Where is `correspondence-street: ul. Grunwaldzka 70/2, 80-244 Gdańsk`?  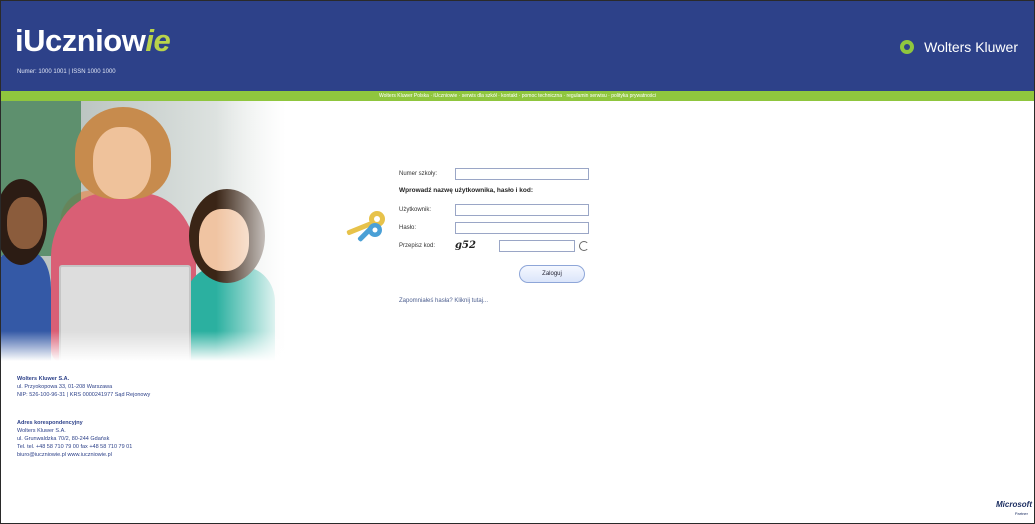
correspondence-street: ul. Grunwaldzka 70/2, 80-244 Gdańsk is located at coordinates (63, 439).